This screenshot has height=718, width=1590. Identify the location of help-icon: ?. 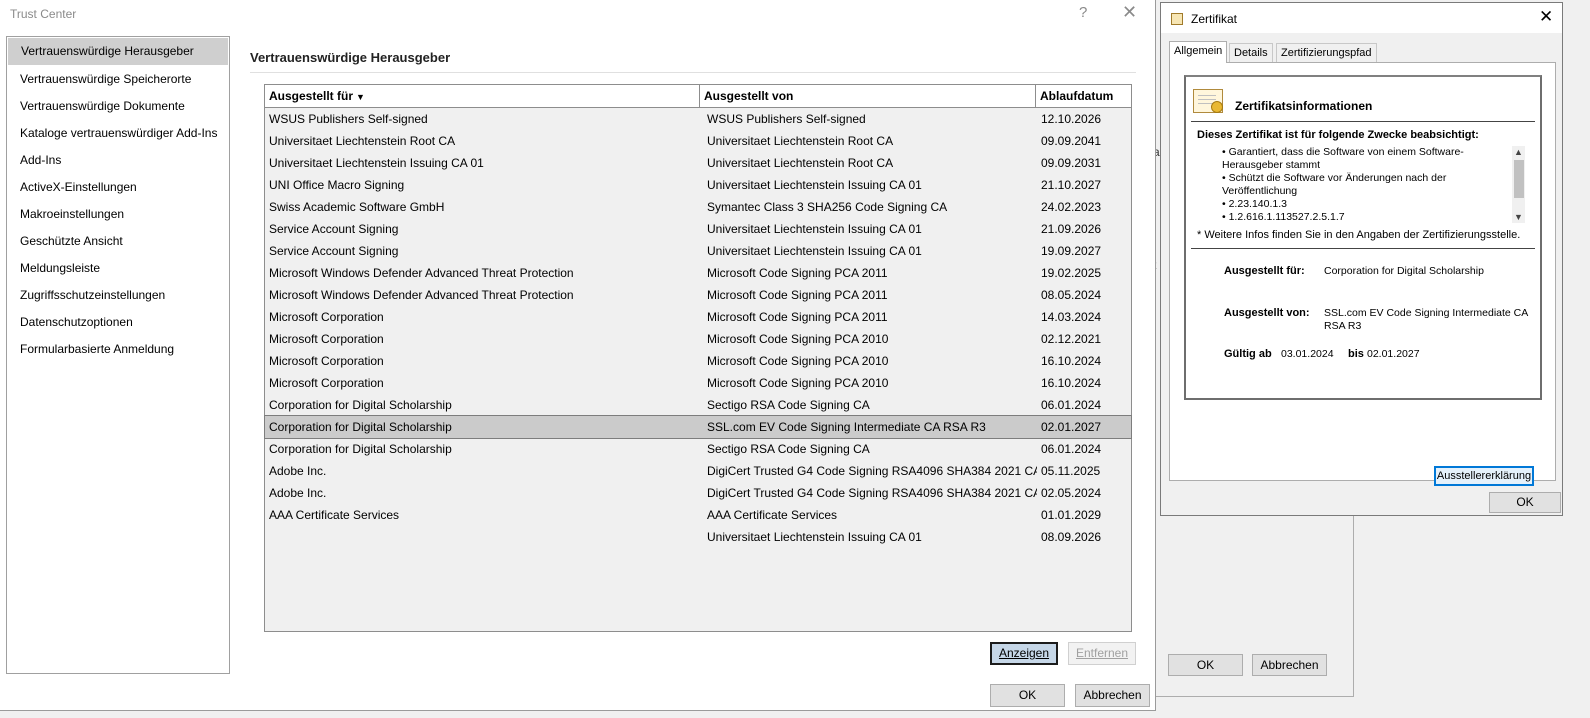
(1083, 12).